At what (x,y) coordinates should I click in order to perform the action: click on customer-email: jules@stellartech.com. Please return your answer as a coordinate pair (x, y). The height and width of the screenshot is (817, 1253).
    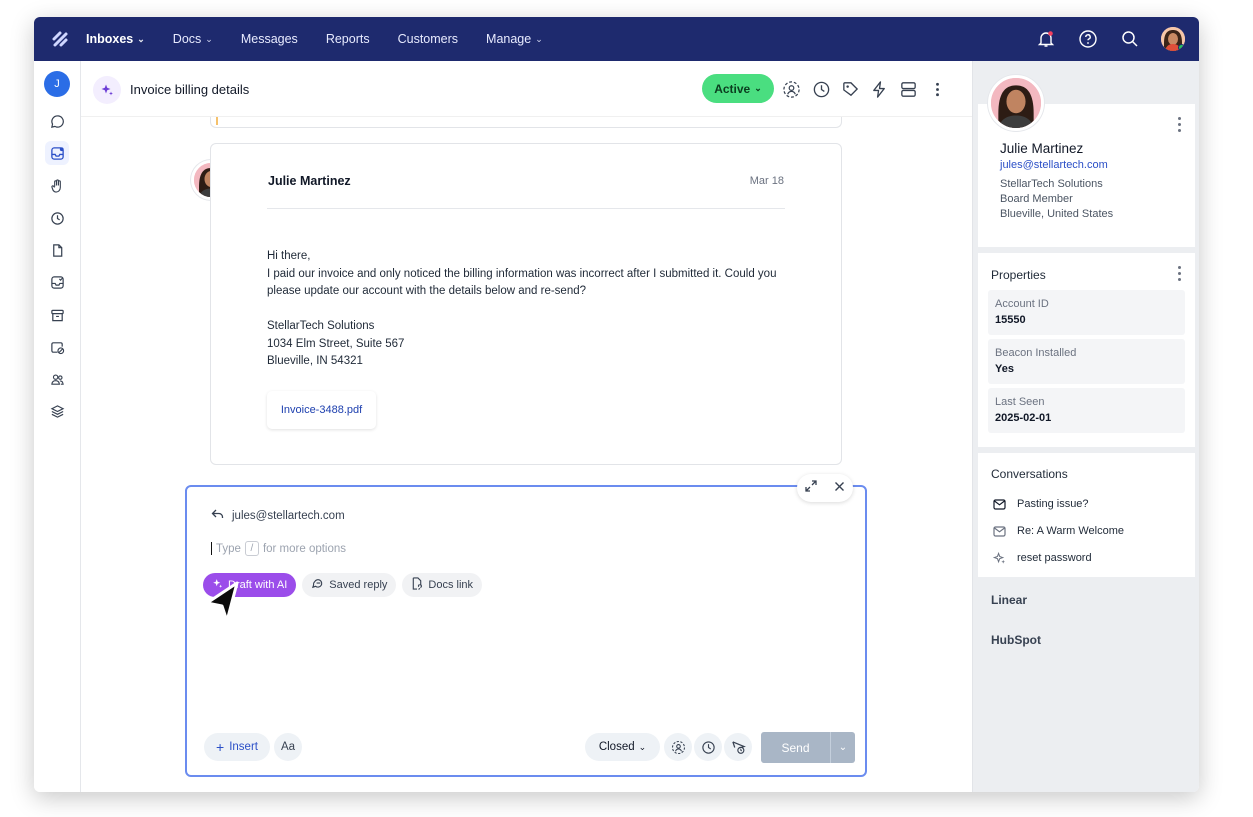
    Looking at the image, I should click on (1054, 165).